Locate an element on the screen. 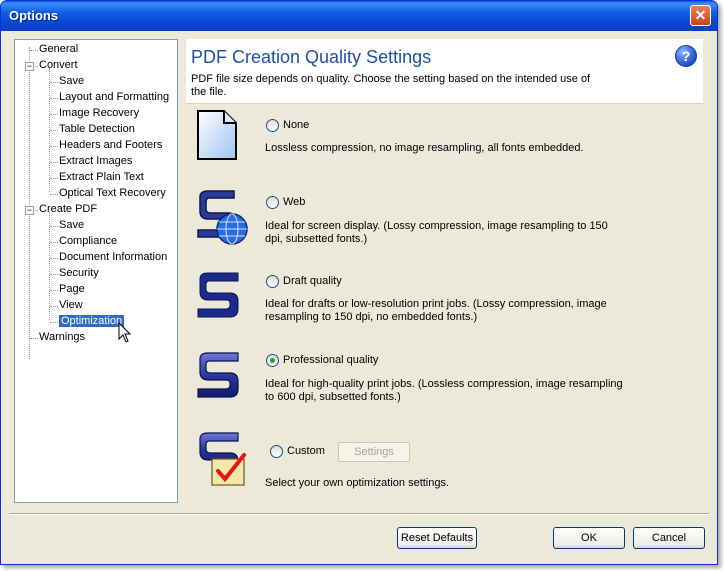 Image resolution: width=724 pixels, height=571 pixels. tree-item-label: Image Recovery is located at coordinates (99, 113).